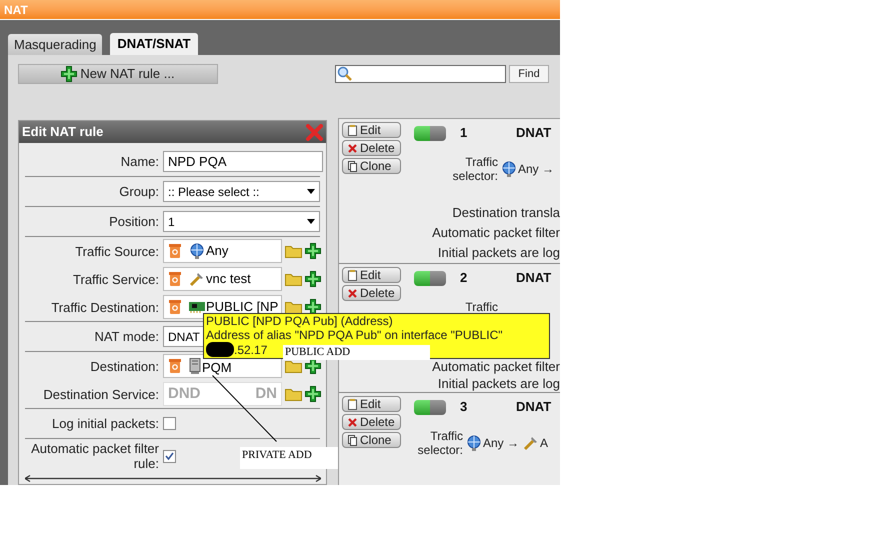 The width and height of the screenshot is (886, 555). What do you see at coordinates (464, 278) in the screenshot?
I see `rule-number: 2` at bounding box center [464, 278].